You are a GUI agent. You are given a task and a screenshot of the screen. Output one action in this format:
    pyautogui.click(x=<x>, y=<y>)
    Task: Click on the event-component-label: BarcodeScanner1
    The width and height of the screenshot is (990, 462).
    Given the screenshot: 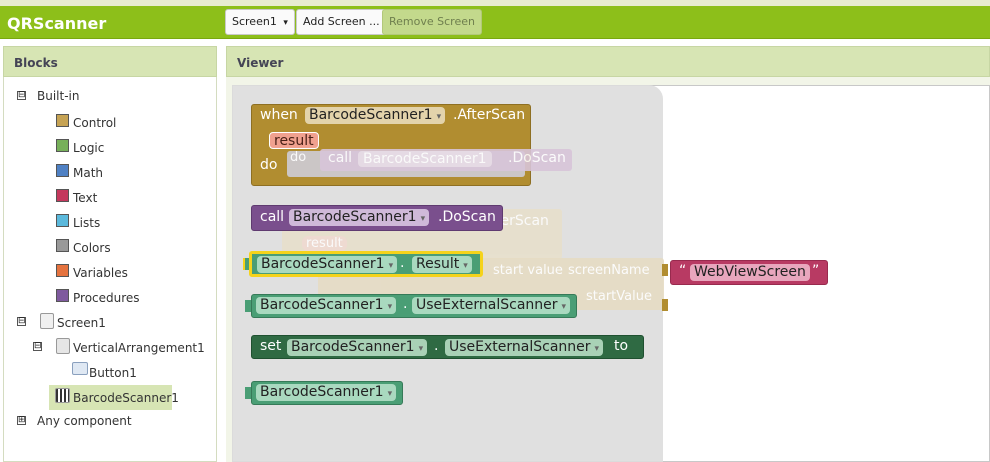 What is the action you would take?
    pyautogui.click(x=371, y=115)
    